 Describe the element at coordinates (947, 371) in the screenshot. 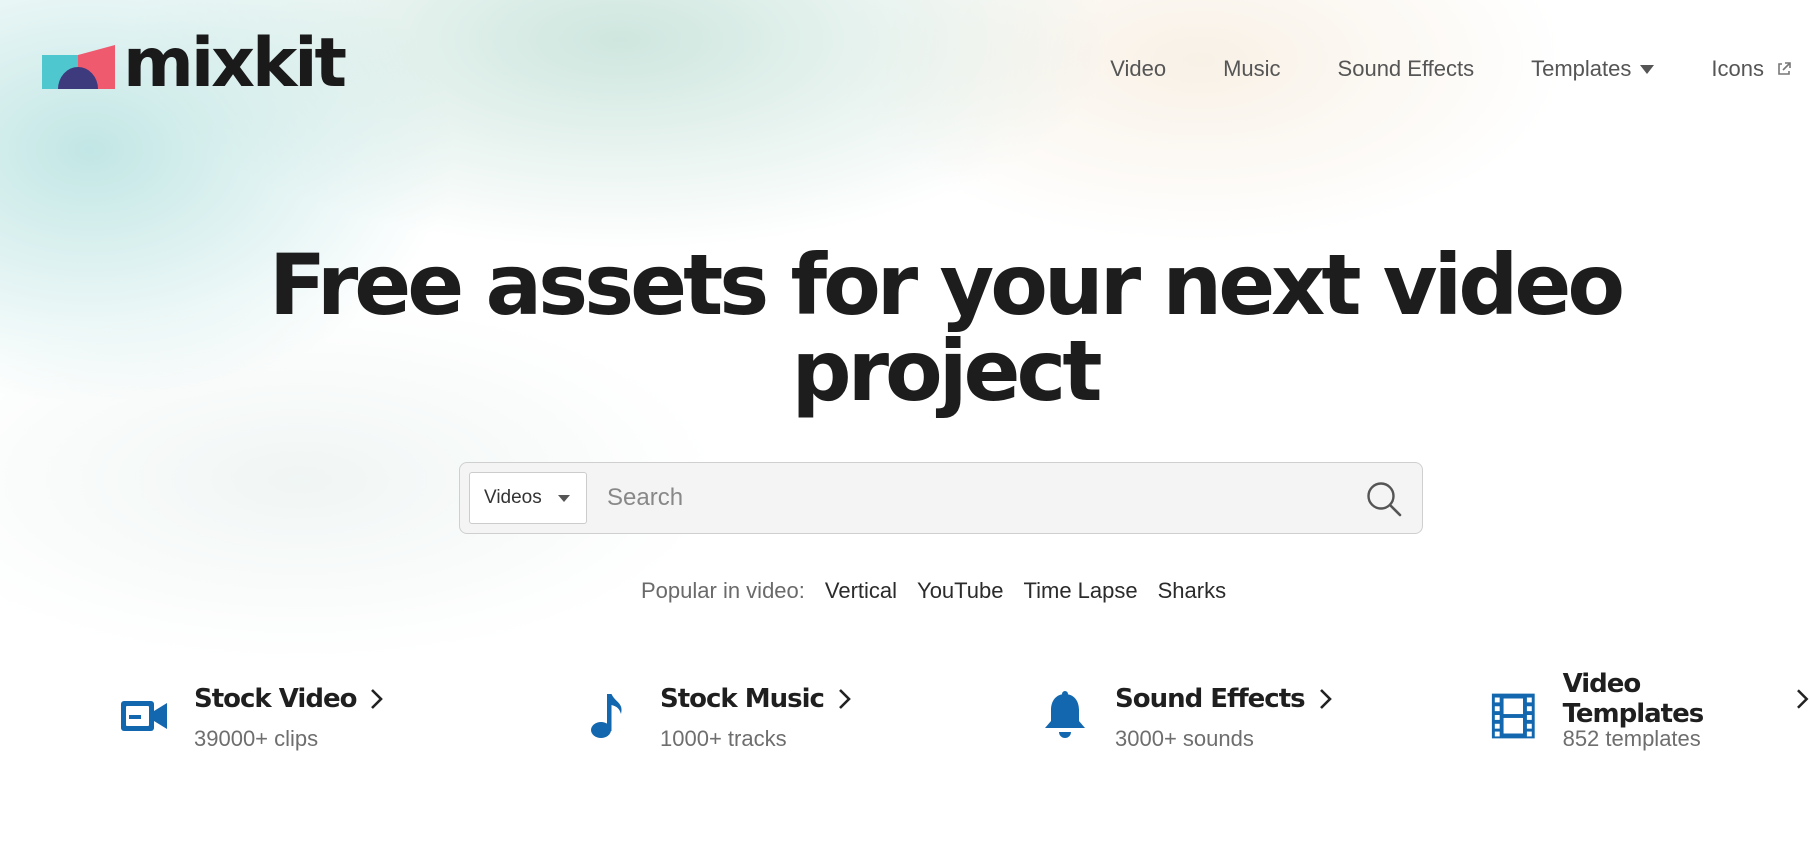

I see `hero-title-line-2: project` at that location.